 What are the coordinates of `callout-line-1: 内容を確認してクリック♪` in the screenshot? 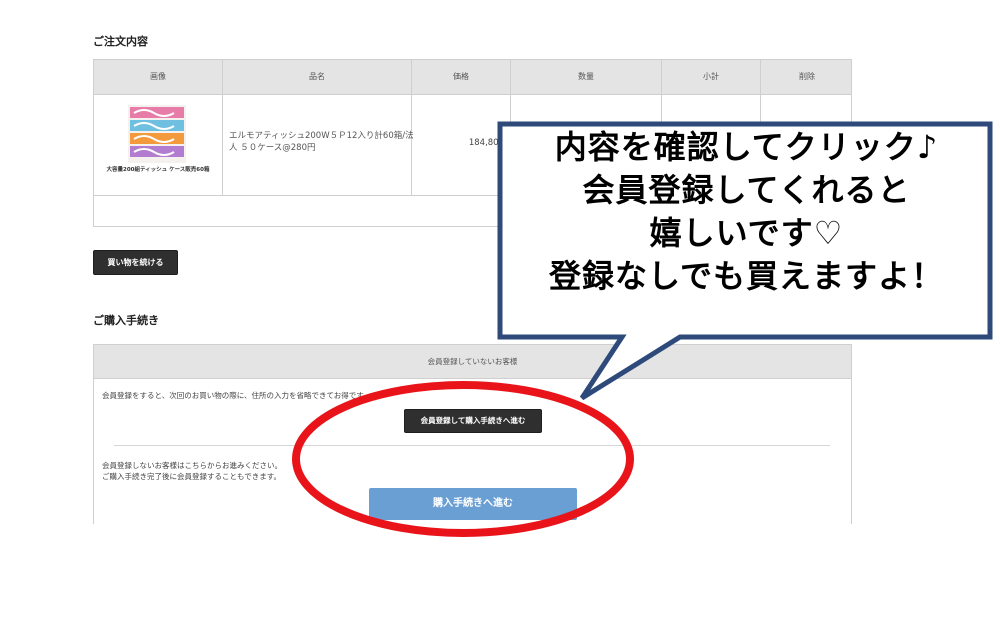 It's located at (746, 147).